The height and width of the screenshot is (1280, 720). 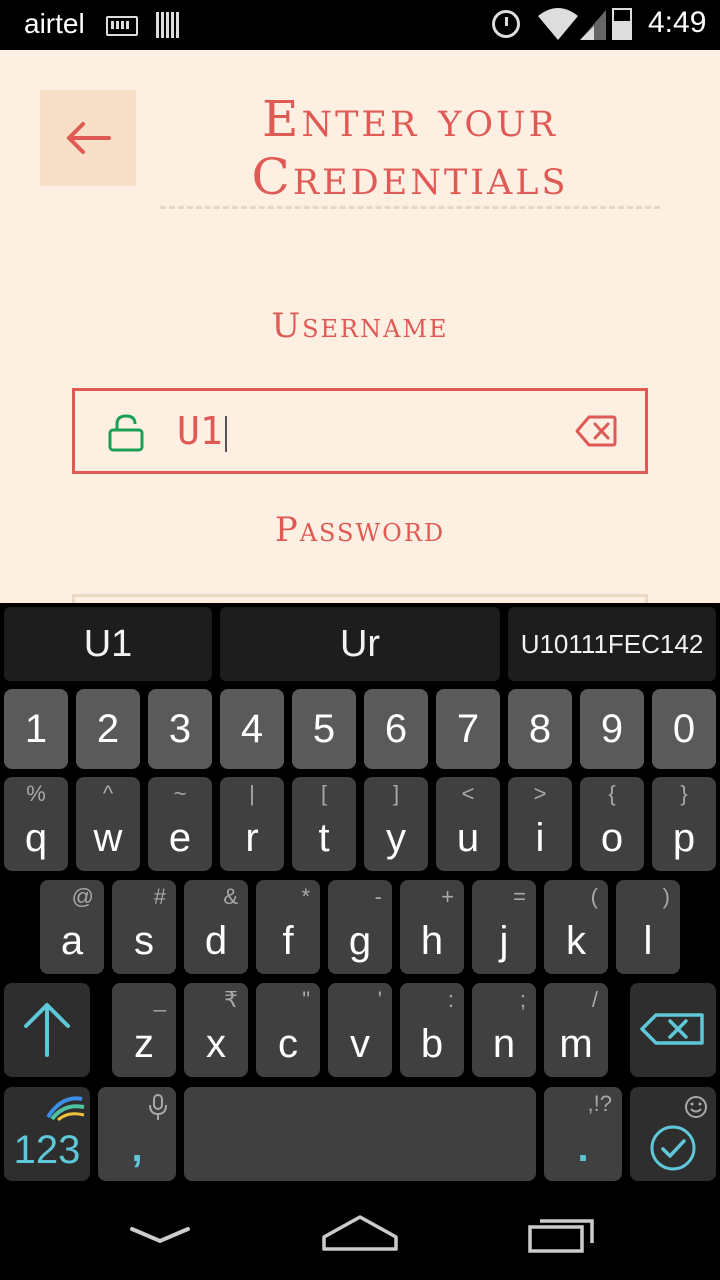 What do you see at coordinates (378, 896) in the screenshot?
I see `key-alt-label: -` at bounding box center [378, 896].